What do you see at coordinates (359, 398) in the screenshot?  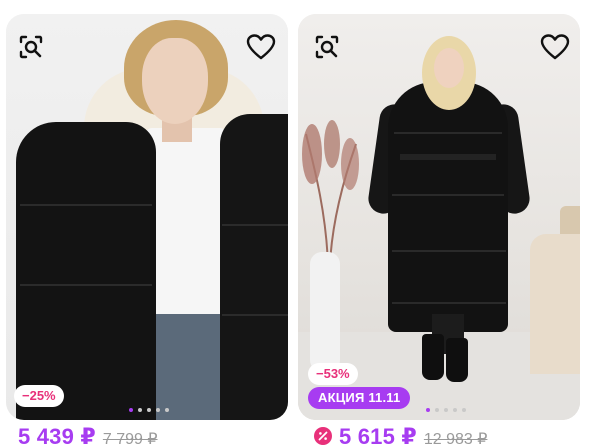 I see `promo-badge: АКЦИЯ 11.11` at bounding box center [359, 398].